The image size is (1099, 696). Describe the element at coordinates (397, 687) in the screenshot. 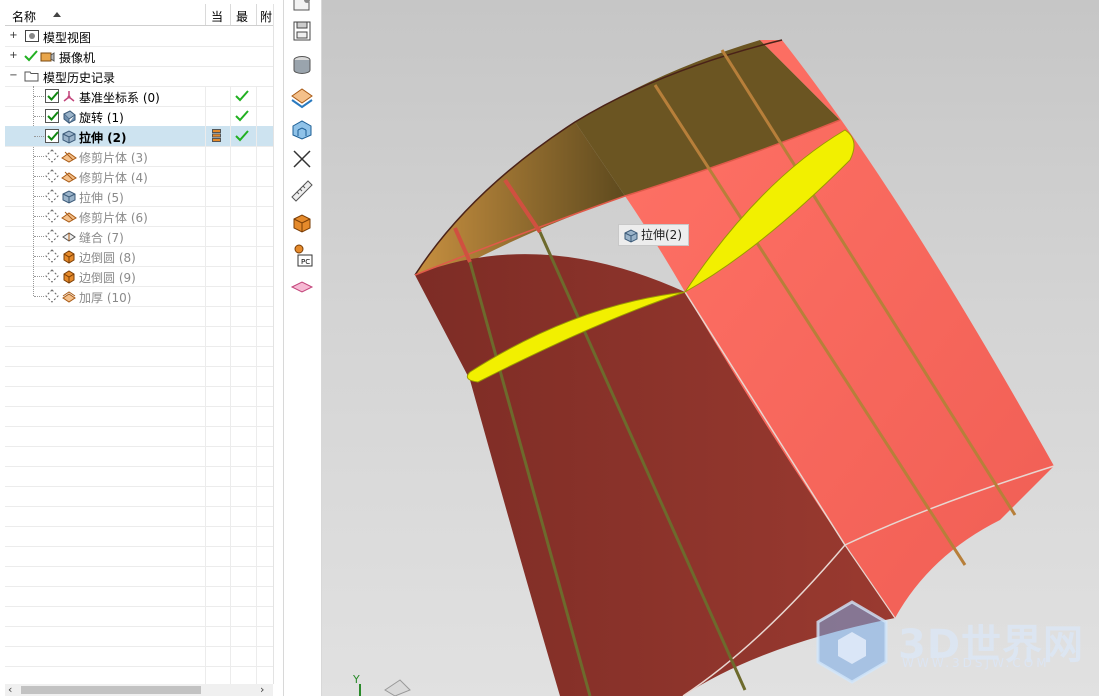

I see `axis-cube-icon` at that location.